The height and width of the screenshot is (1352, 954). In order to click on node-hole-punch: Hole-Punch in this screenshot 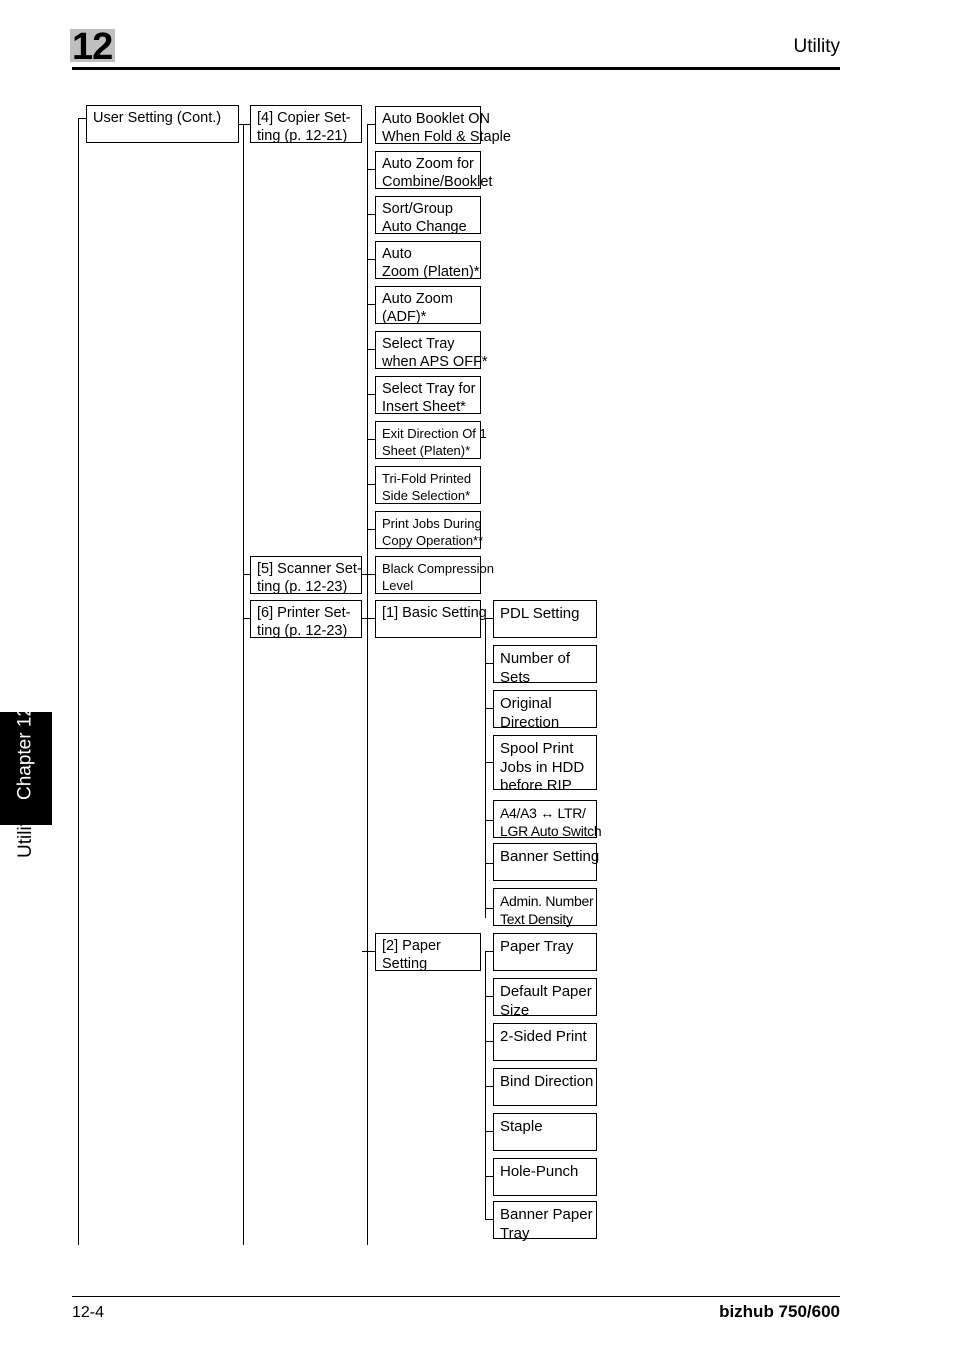, I will do `click(545, 1177)`.